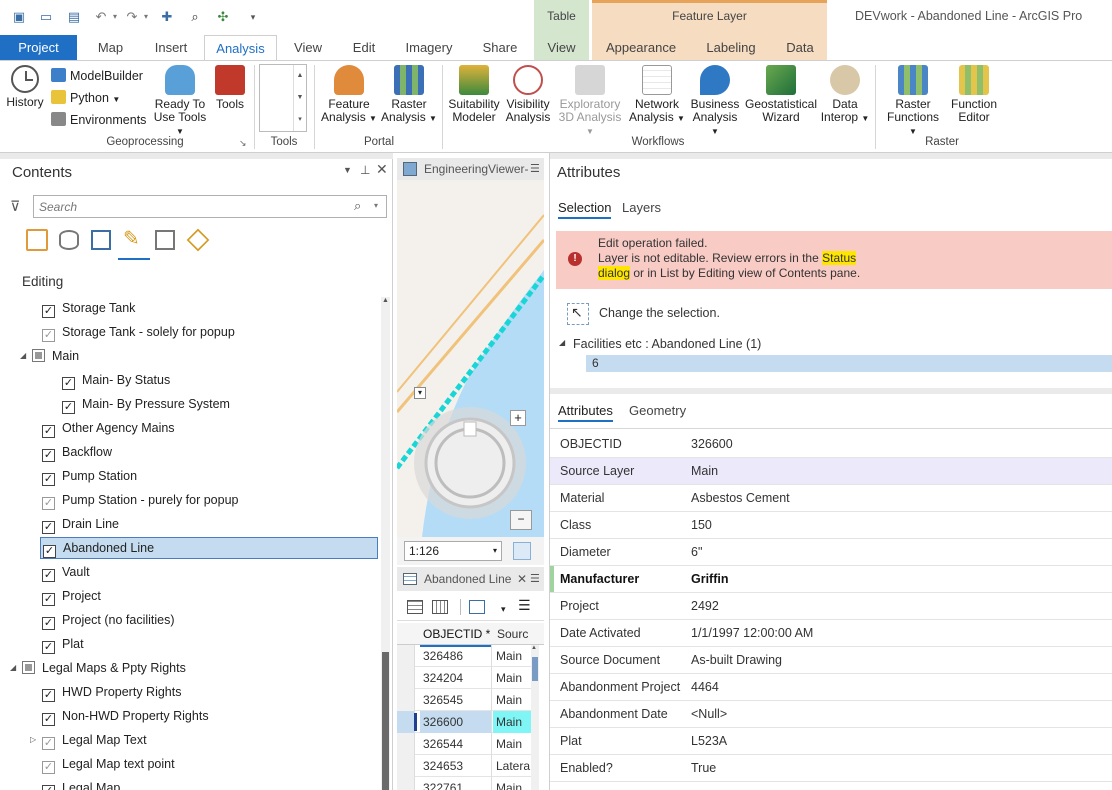 This screenshot has height=790, width=1112. What do you see at coordinates (712, 444) in the screenshot?
I see `field-value: 326600` at bounding box center [712, 444].